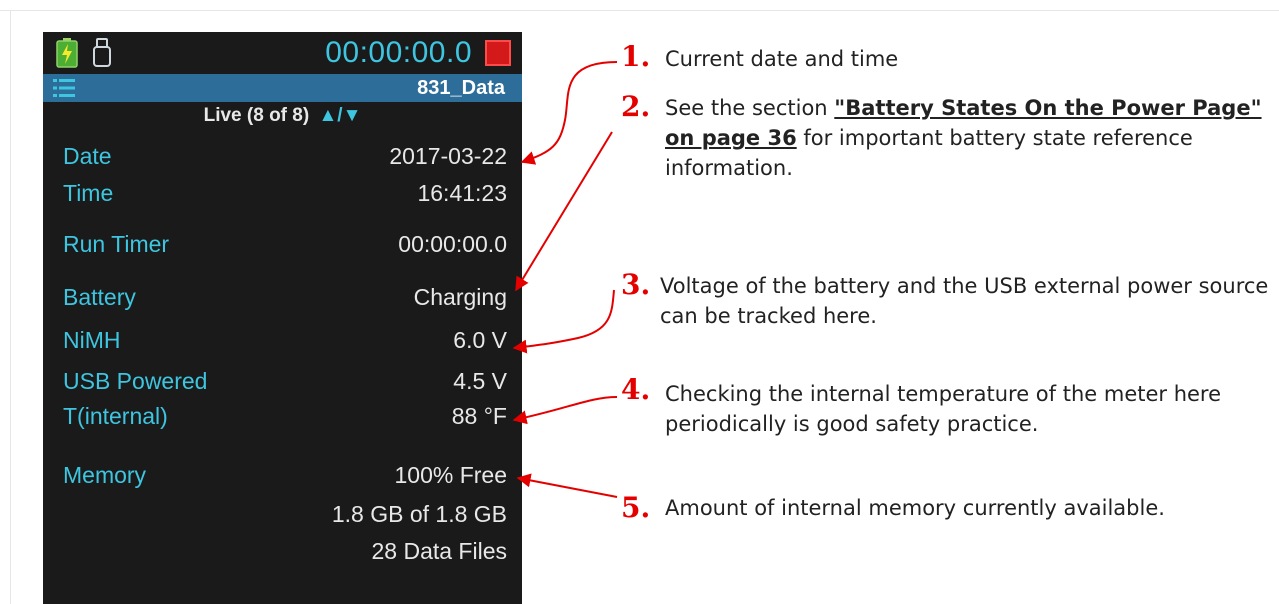 Image resolution: width=1279 pixels, height=604 pixels. I want to click on stop-button, so click(498, 53).